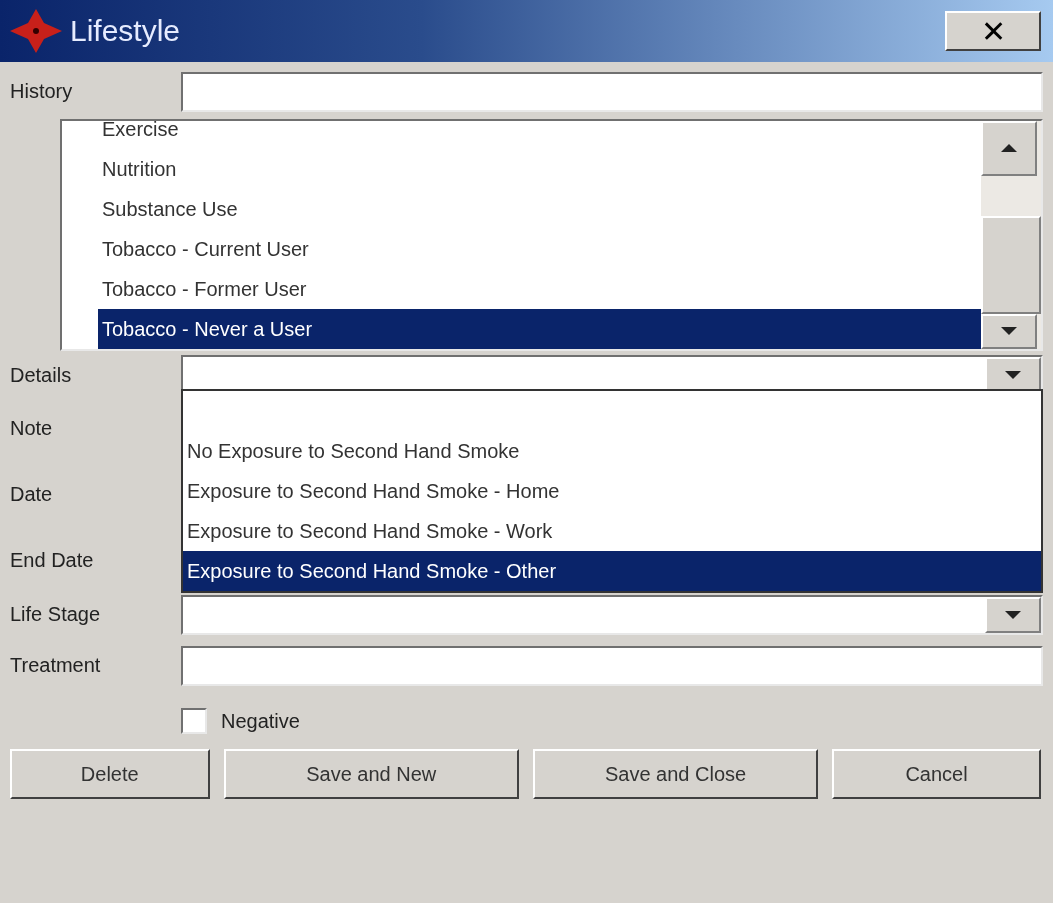 The height and width of the screenshot is (903, 1053). I want to click on list-item: Nutrition, so click(539, 169).